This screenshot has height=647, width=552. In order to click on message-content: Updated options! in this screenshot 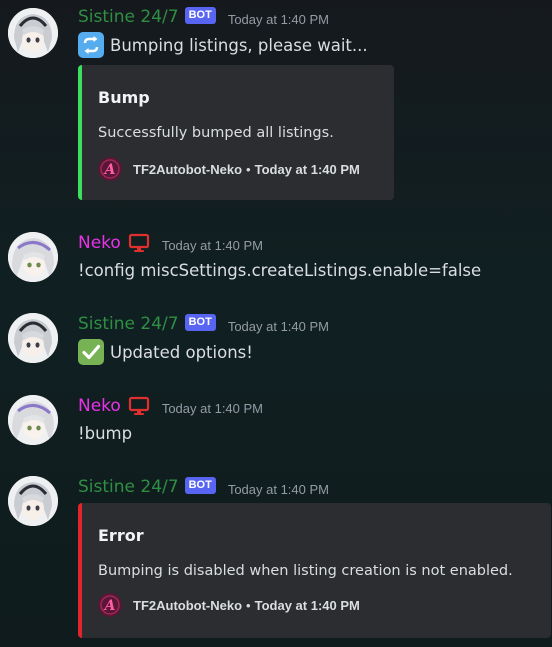, I will do `click(165, 352)`.